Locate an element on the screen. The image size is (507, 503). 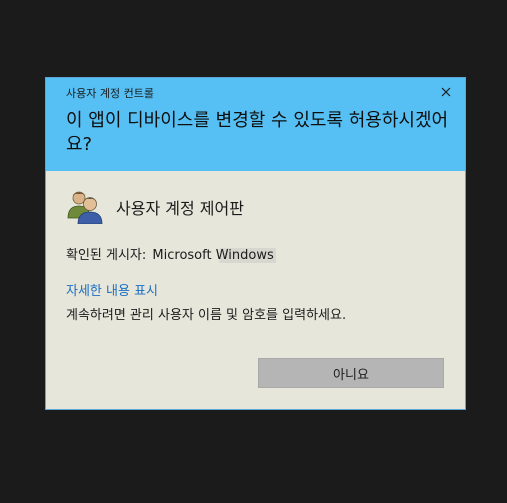
app-info: 사용자 계정 제어판 is located at coordinates (256, 206).